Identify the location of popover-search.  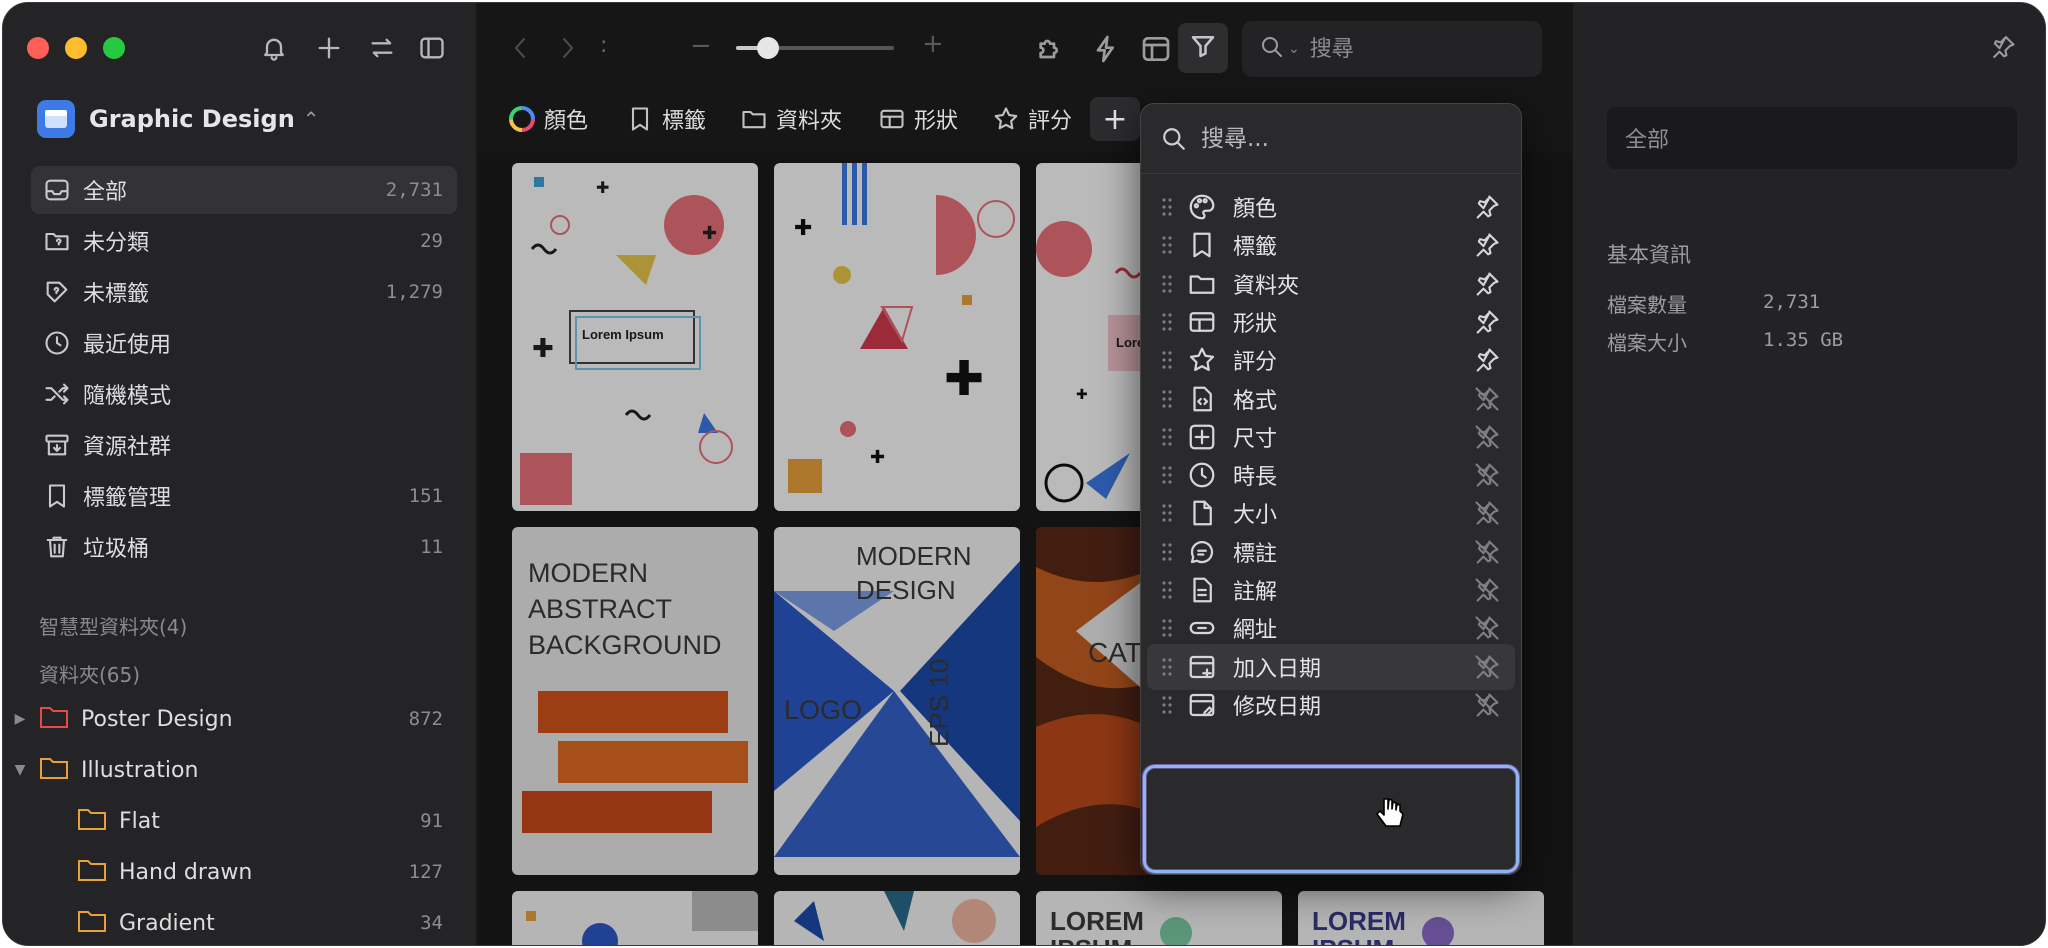
(1331, 139).